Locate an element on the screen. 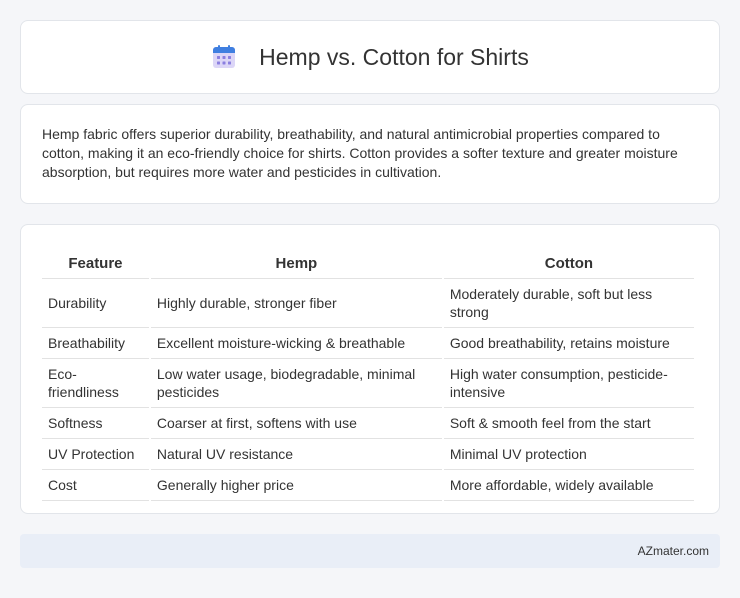  column-header-feature: Feature is located at coordinates (95, 262).